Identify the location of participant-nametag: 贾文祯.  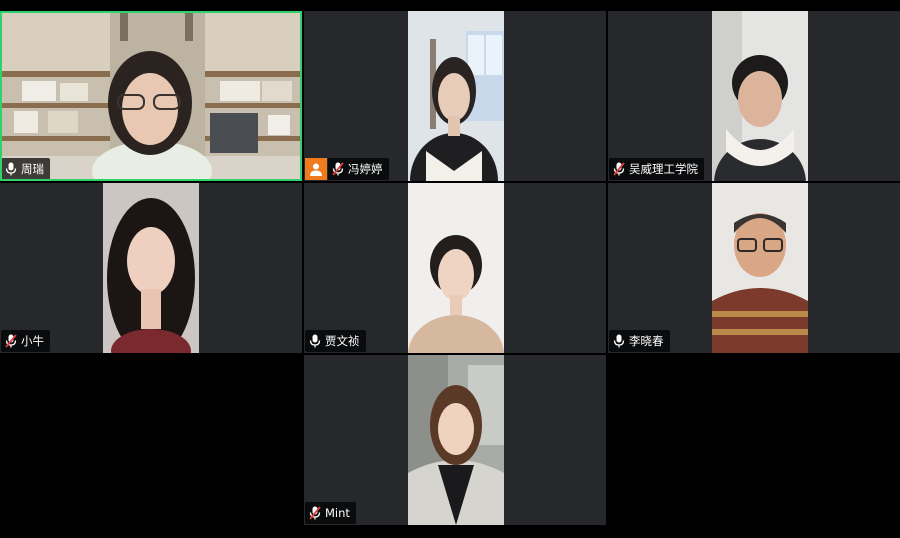
(335, 341).